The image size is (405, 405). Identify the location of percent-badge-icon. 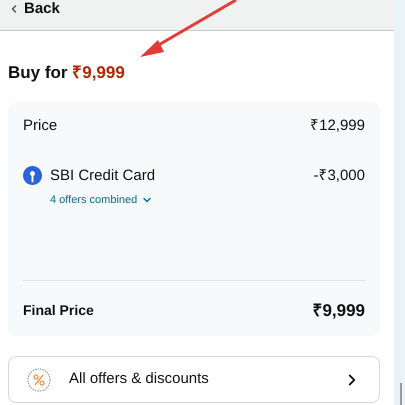
(39, 380).